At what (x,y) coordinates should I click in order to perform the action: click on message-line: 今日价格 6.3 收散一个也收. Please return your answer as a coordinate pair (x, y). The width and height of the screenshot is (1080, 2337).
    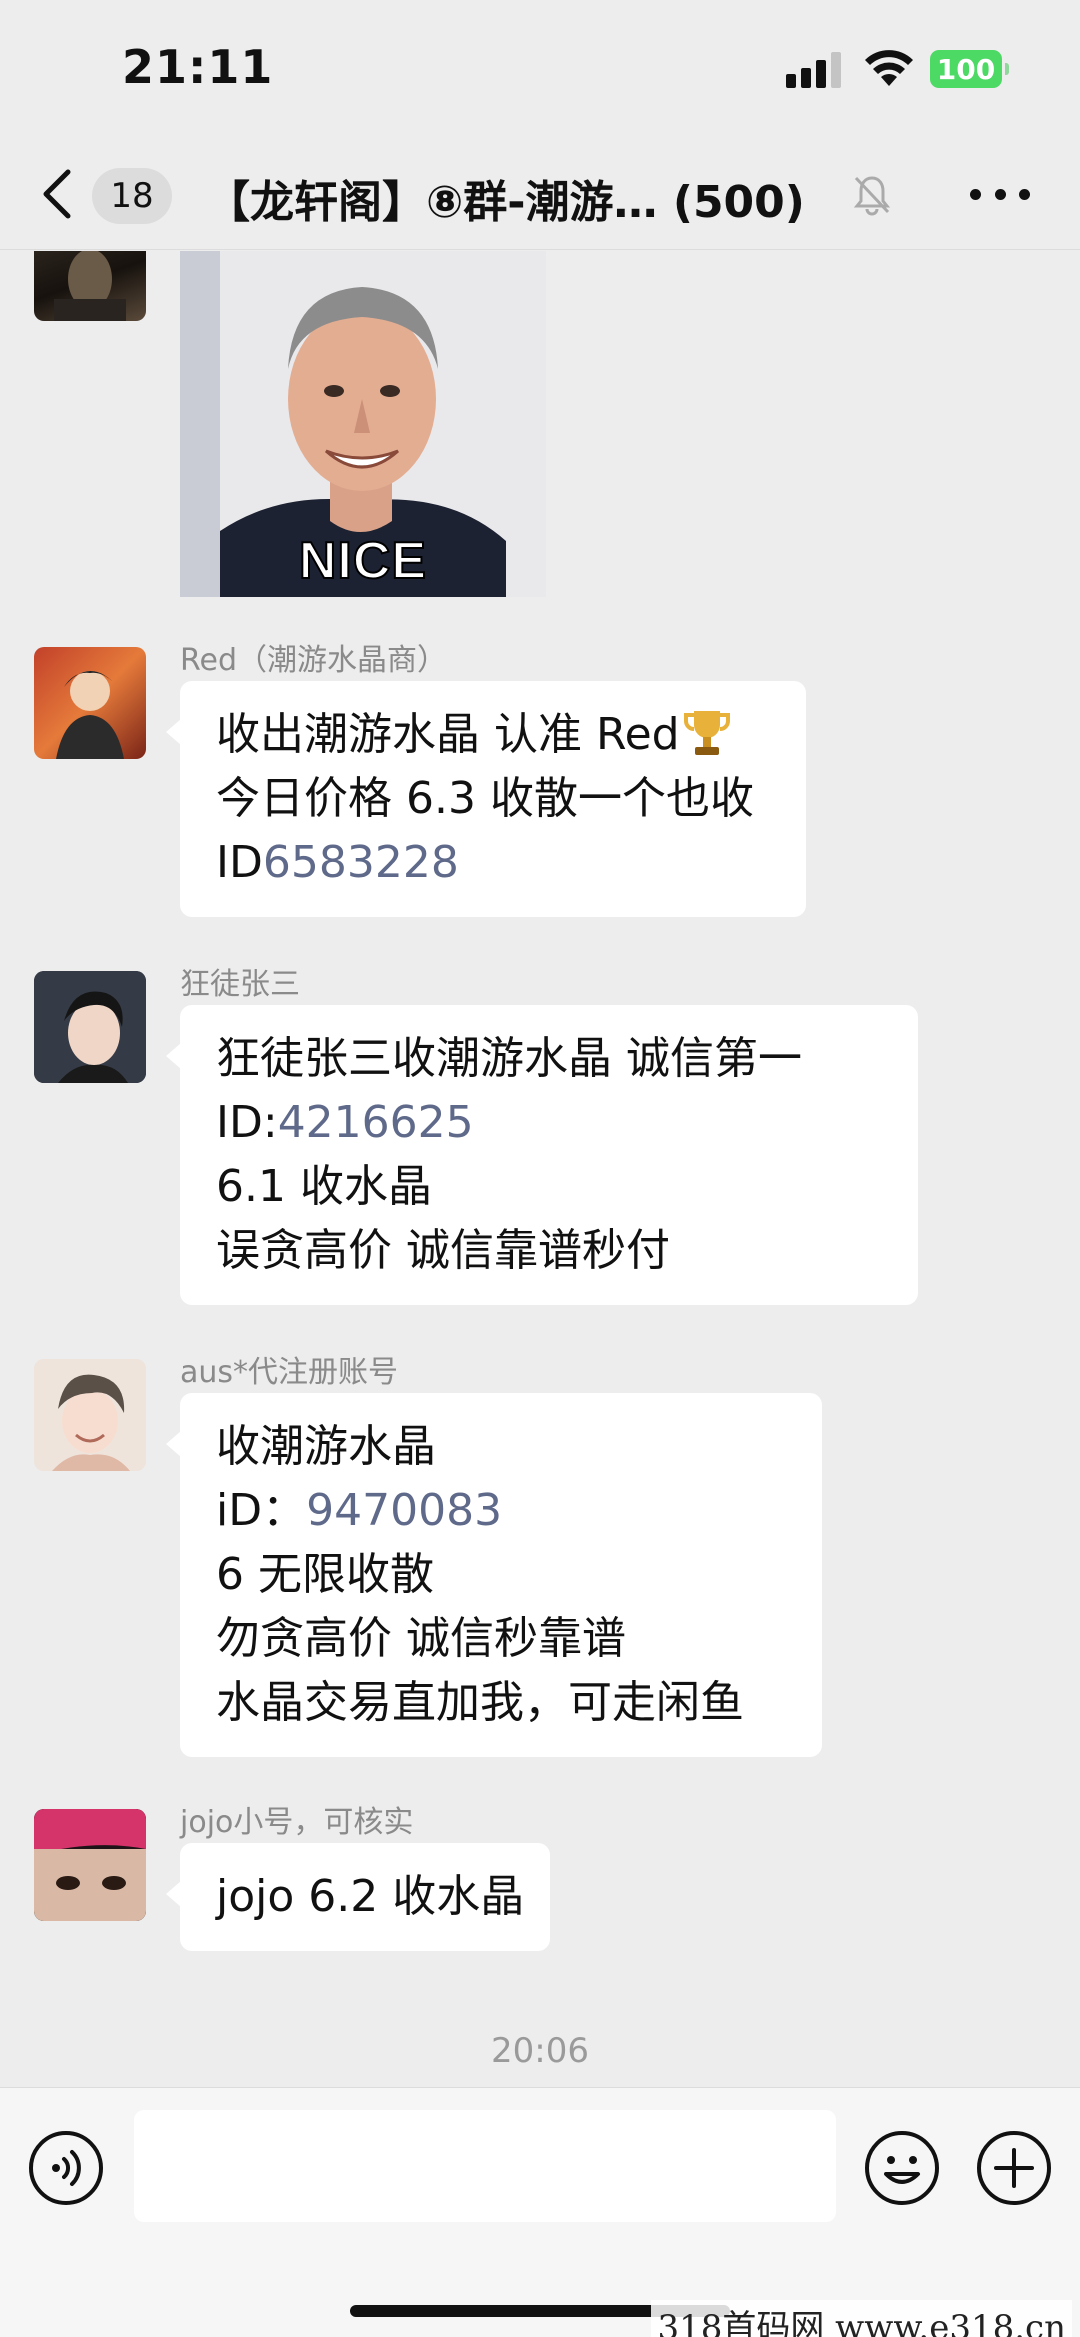
    Looking at the image, I should click on (485, 798).